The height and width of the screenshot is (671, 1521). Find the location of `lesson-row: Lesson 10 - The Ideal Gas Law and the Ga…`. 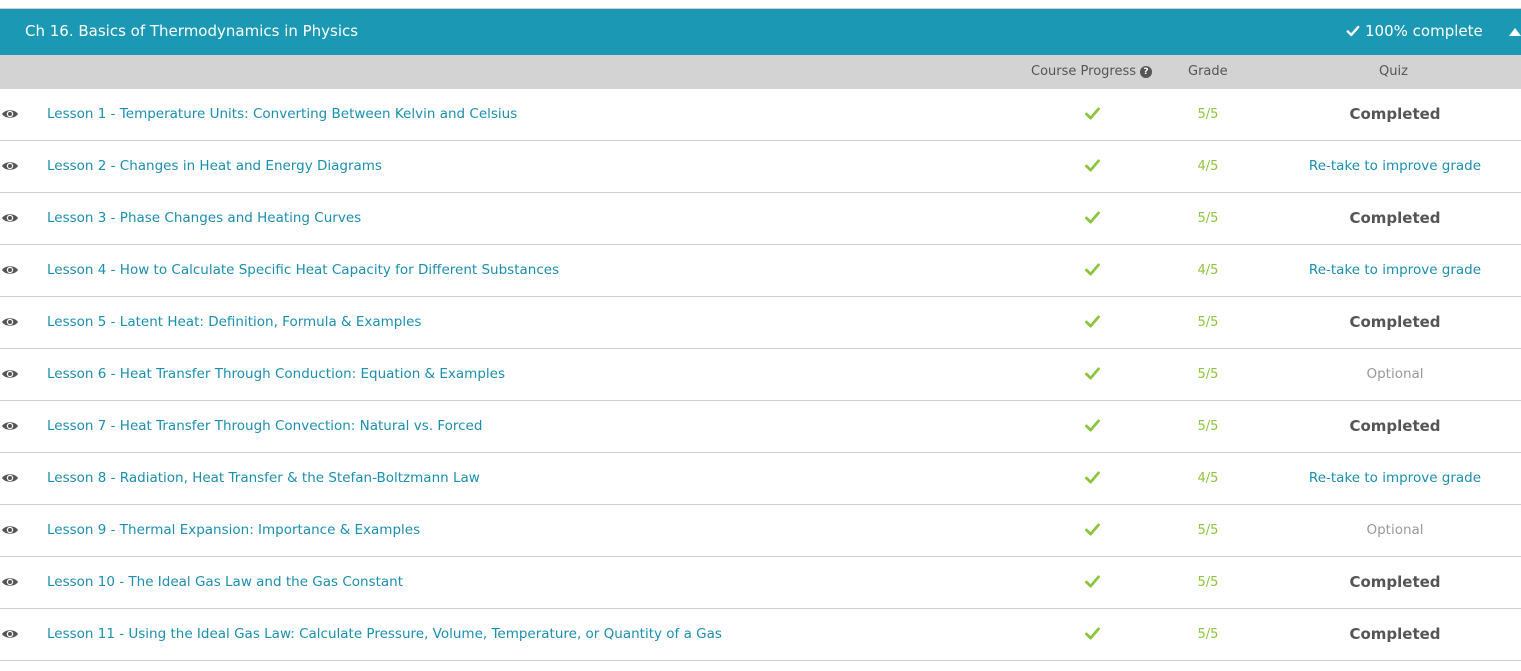

lesson-row: Lesson 10 - The Ideal Gas Law and the Ga… is located at coordinates (760, 583).